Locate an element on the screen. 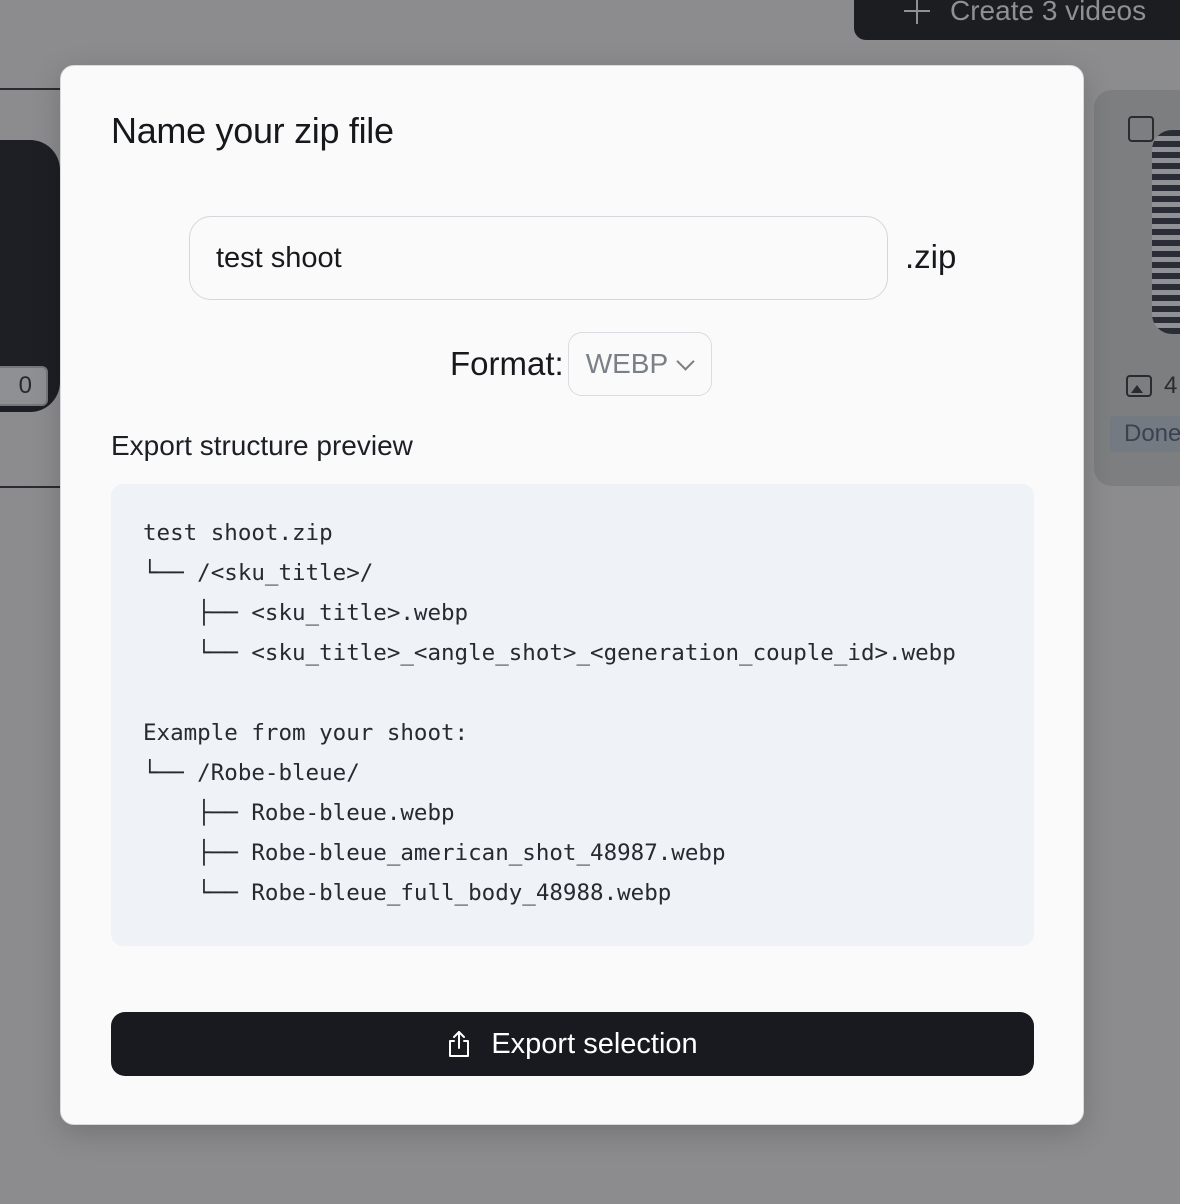  format-value: WEBP is located at coordinates (627, 363).